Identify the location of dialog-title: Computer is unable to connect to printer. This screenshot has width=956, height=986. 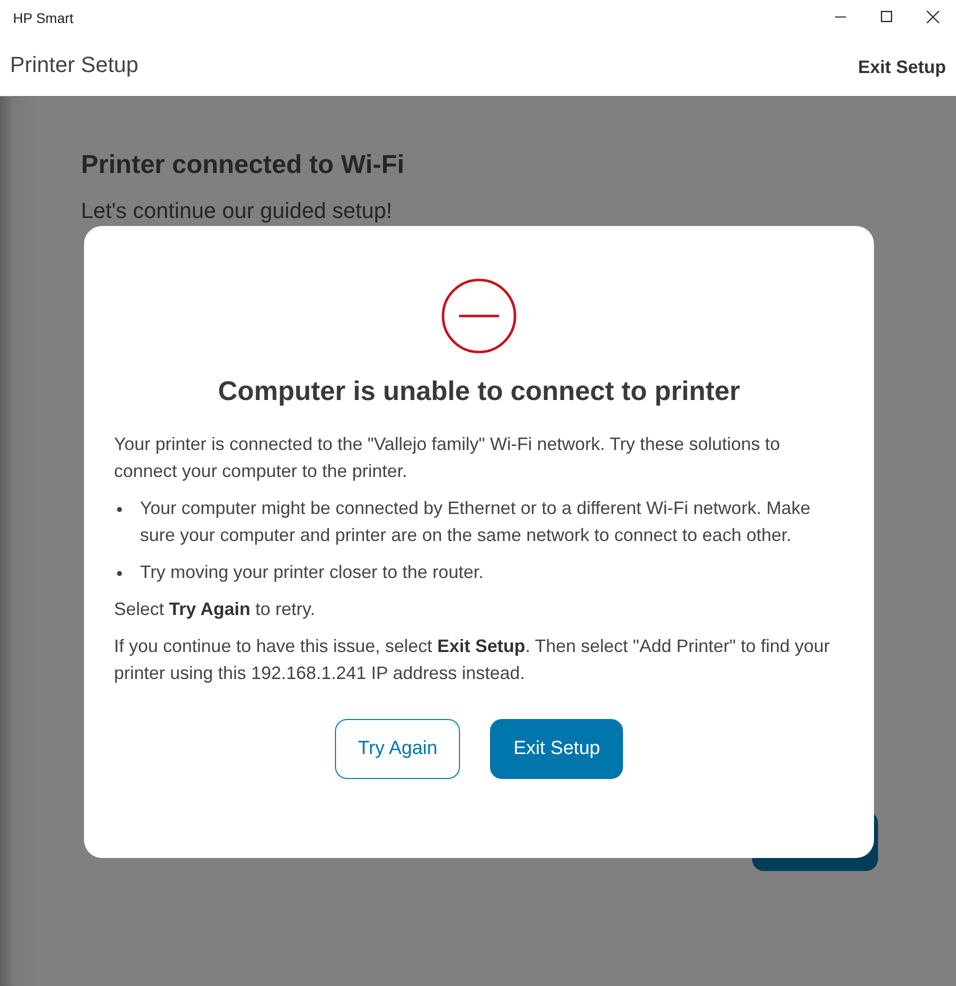
(479, 391).